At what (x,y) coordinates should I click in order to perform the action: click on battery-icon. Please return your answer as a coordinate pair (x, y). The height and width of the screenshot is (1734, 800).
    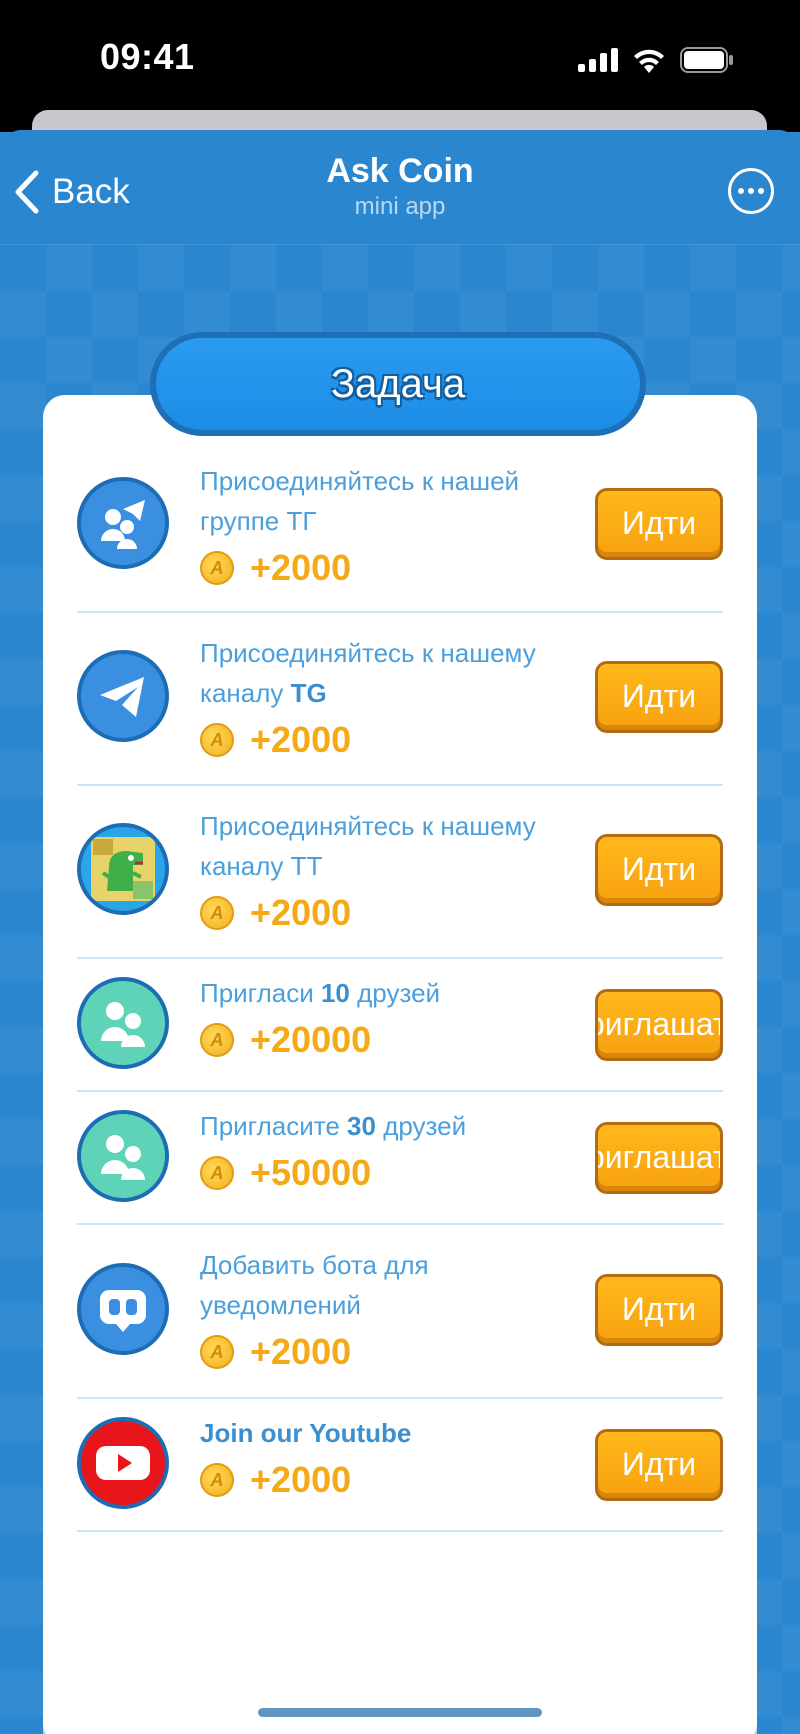
    Looking at the image, I should click on (706, 60).